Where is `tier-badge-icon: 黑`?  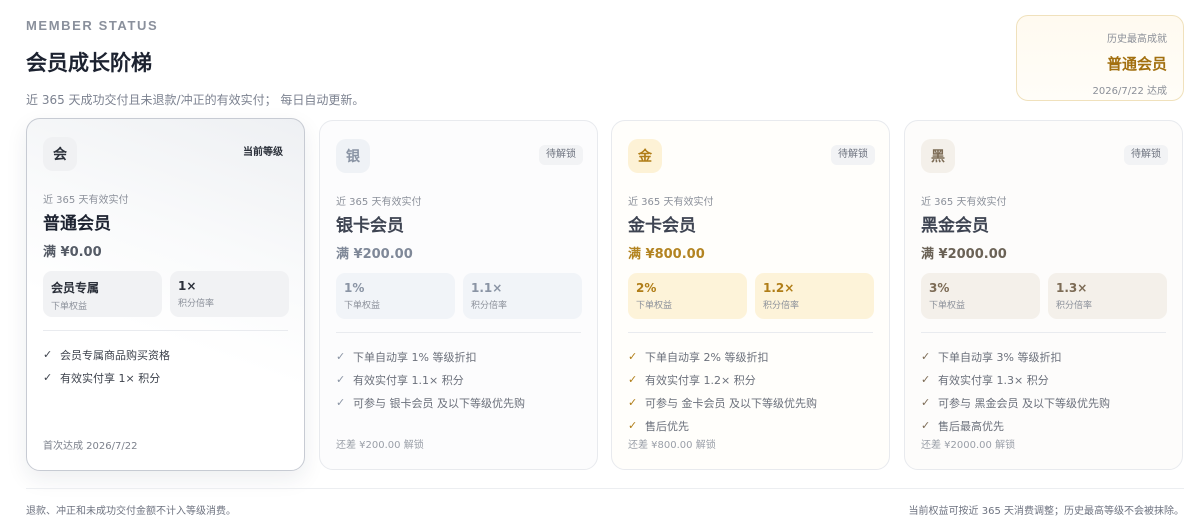 tier-badge-icon: 黑 is located at coordinates (938, 156).